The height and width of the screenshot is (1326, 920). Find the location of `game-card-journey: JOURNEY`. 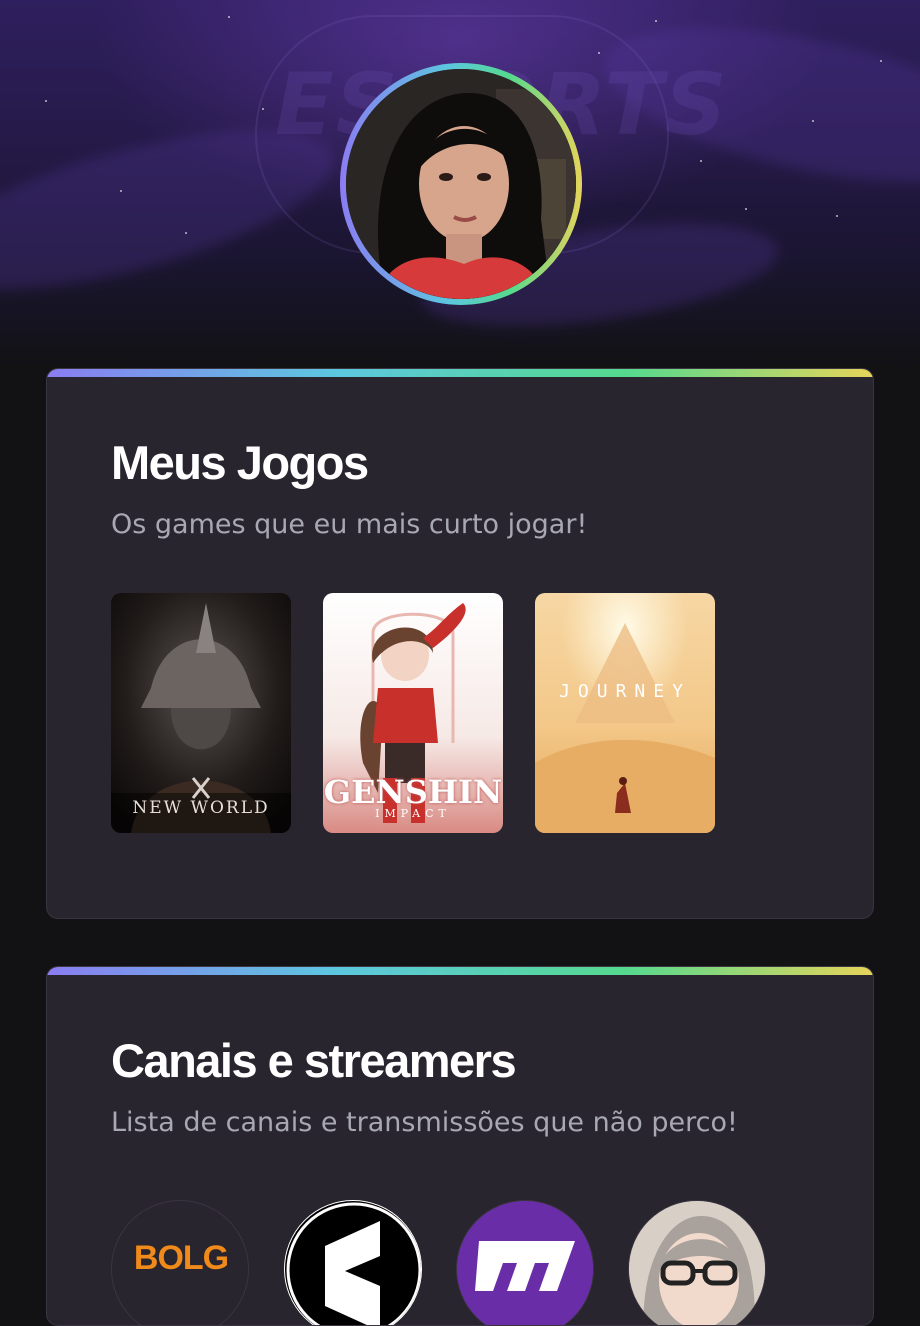

game-card-journey: JOURNEY is located at coordinates (625, 713).